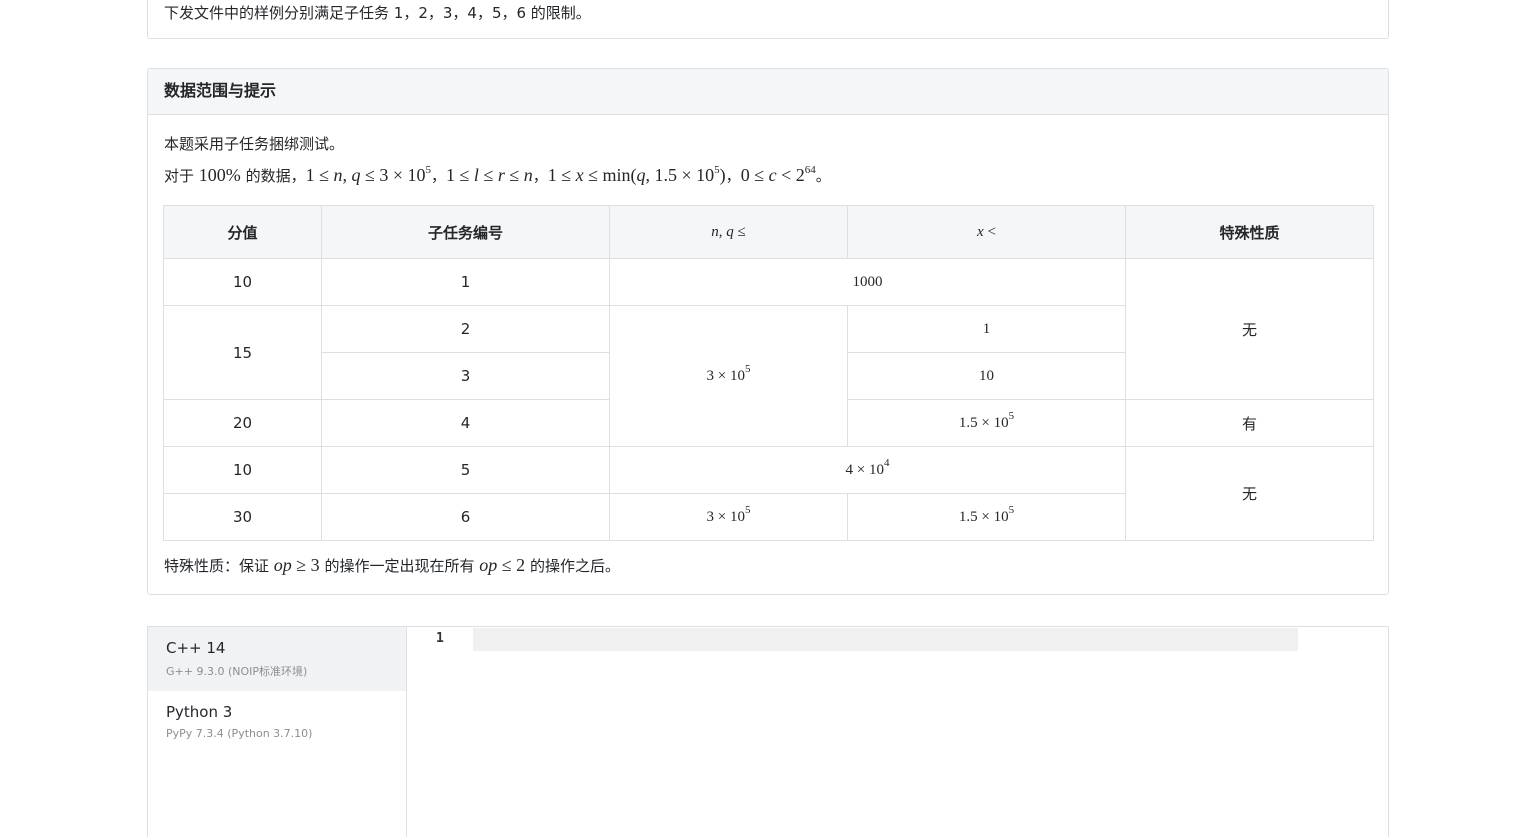 The width and height of the screenshot is (1535, 837). I want to click on sample-note: 下发文件中的样例分别满足子任务 1，2，3，4，5，6 的限制。, so click(377, 13).